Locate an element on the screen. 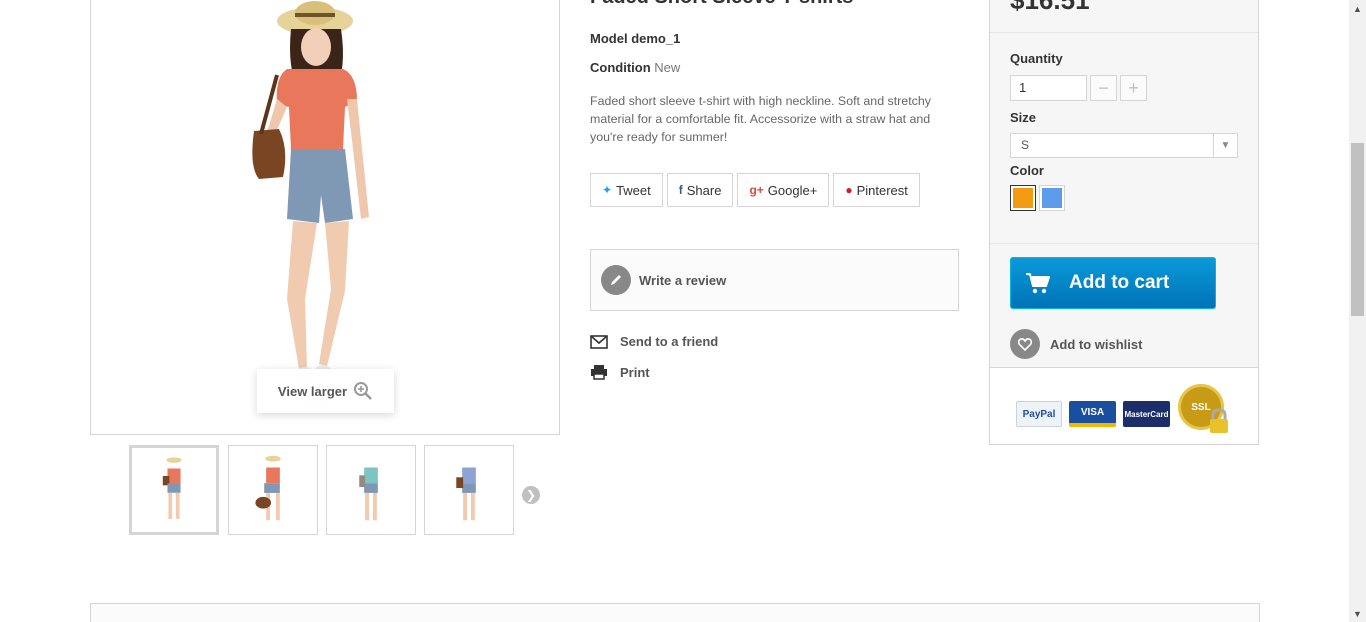  print-link: Print is located at coordinates (620, 372).